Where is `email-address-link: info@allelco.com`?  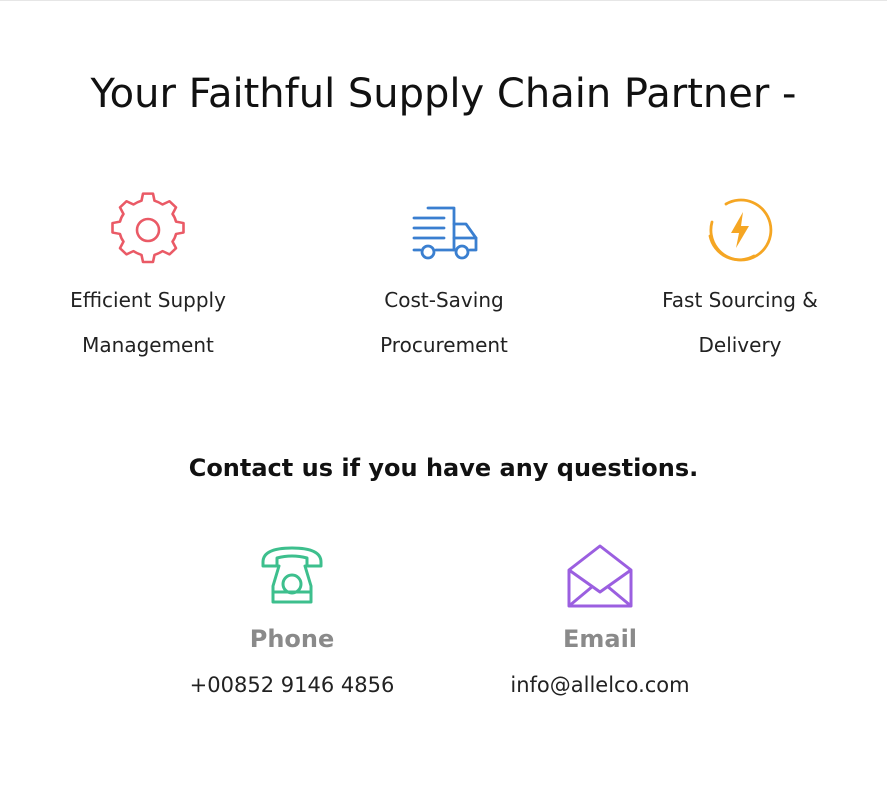
email-address-link: info@allelco.com is located at coordinates (600, 685).